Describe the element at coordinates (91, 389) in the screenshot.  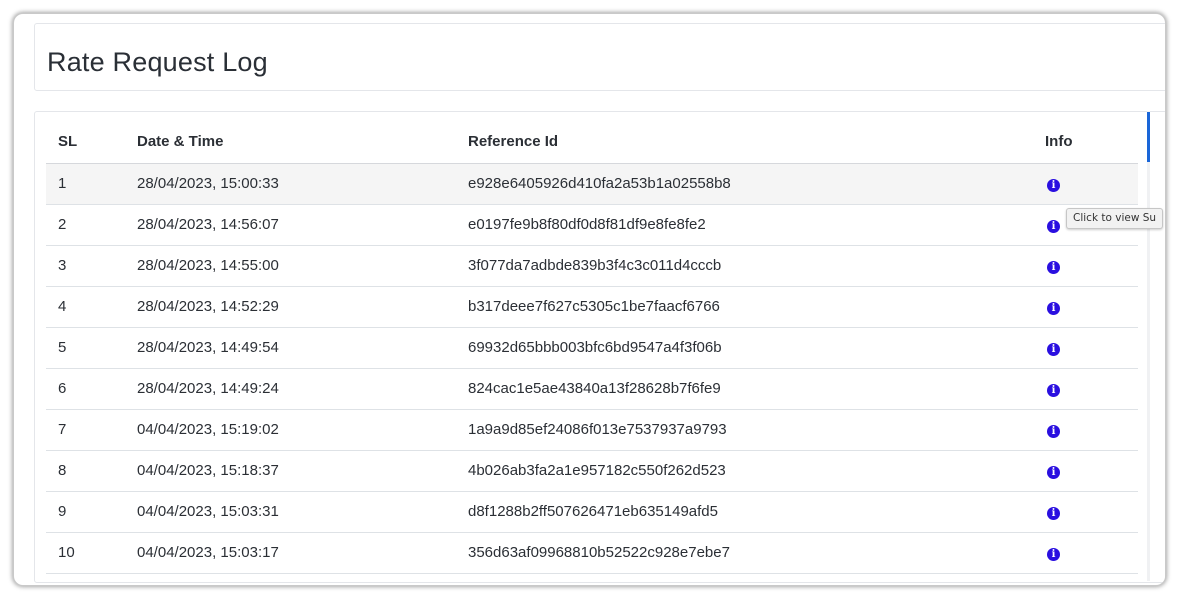
I see `cell-sl: 6` at that location.